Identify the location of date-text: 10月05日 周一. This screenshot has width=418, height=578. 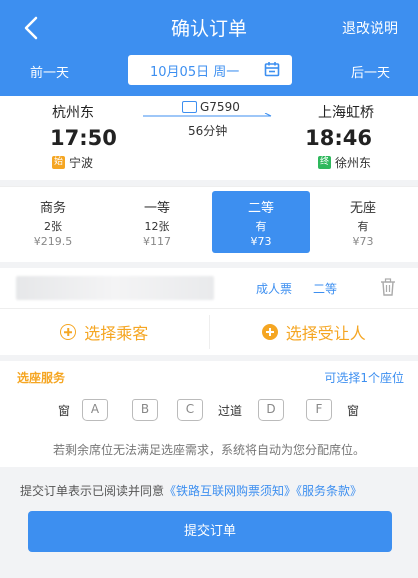
(195, 72).